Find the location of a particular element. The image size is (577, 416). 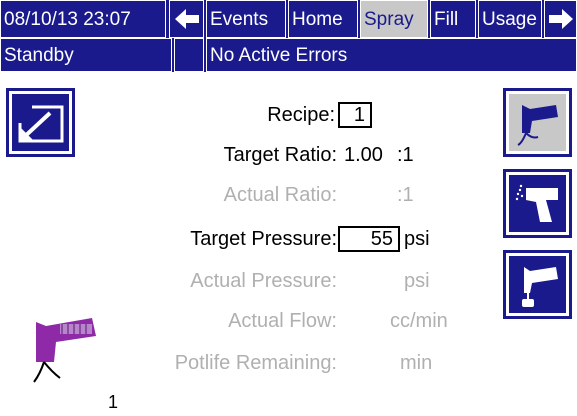

arrow-right-icon is located at coordinates (560, 19).